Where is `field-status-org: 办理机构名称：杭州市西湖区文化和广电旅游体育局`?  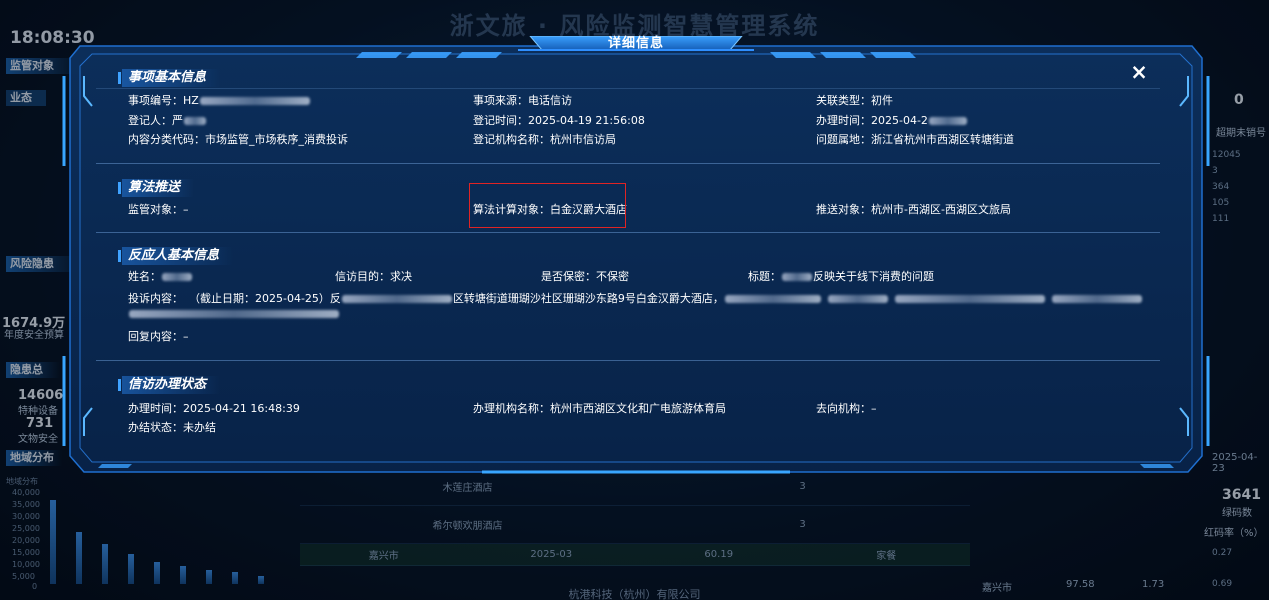
field-status-org: 办理机构名称：杭州市西湖区文化和广电旅游体育局 is located at coordinates (599, 409).